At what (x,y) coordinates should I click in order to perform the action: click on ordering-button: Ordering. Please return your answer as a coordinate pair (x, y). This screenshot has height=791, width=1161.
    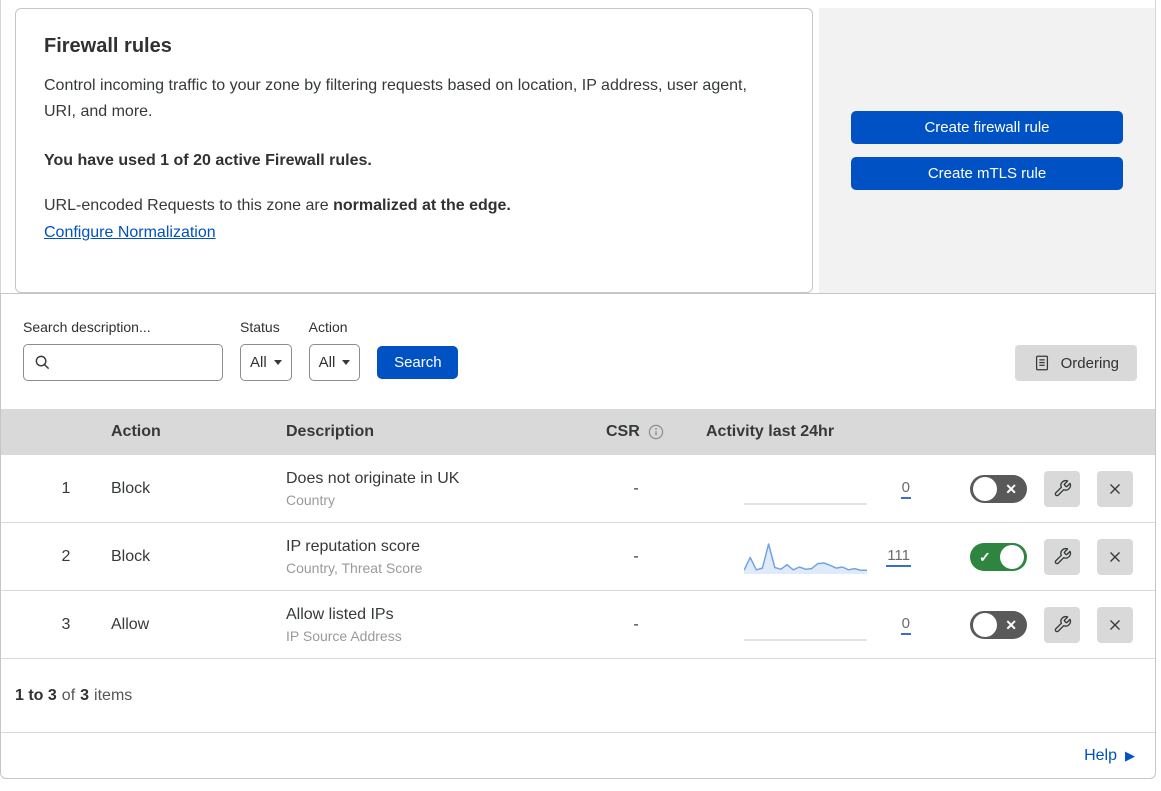
    Looking at the image, I should click on (1075, 363).